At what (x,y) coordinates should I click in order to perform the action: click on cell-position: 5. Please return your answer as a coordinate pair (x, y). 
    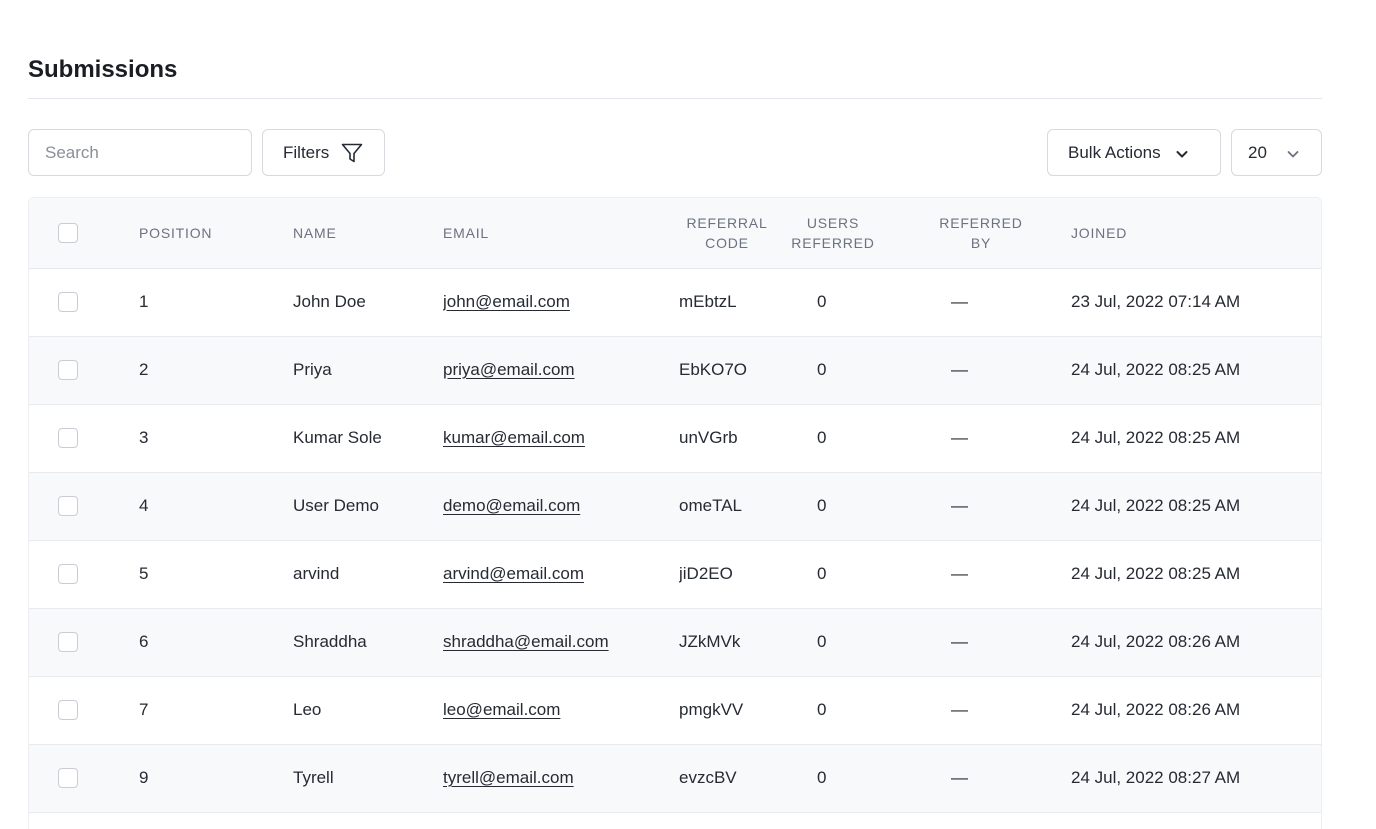
    Looking at the image, I should click on (144, 573).